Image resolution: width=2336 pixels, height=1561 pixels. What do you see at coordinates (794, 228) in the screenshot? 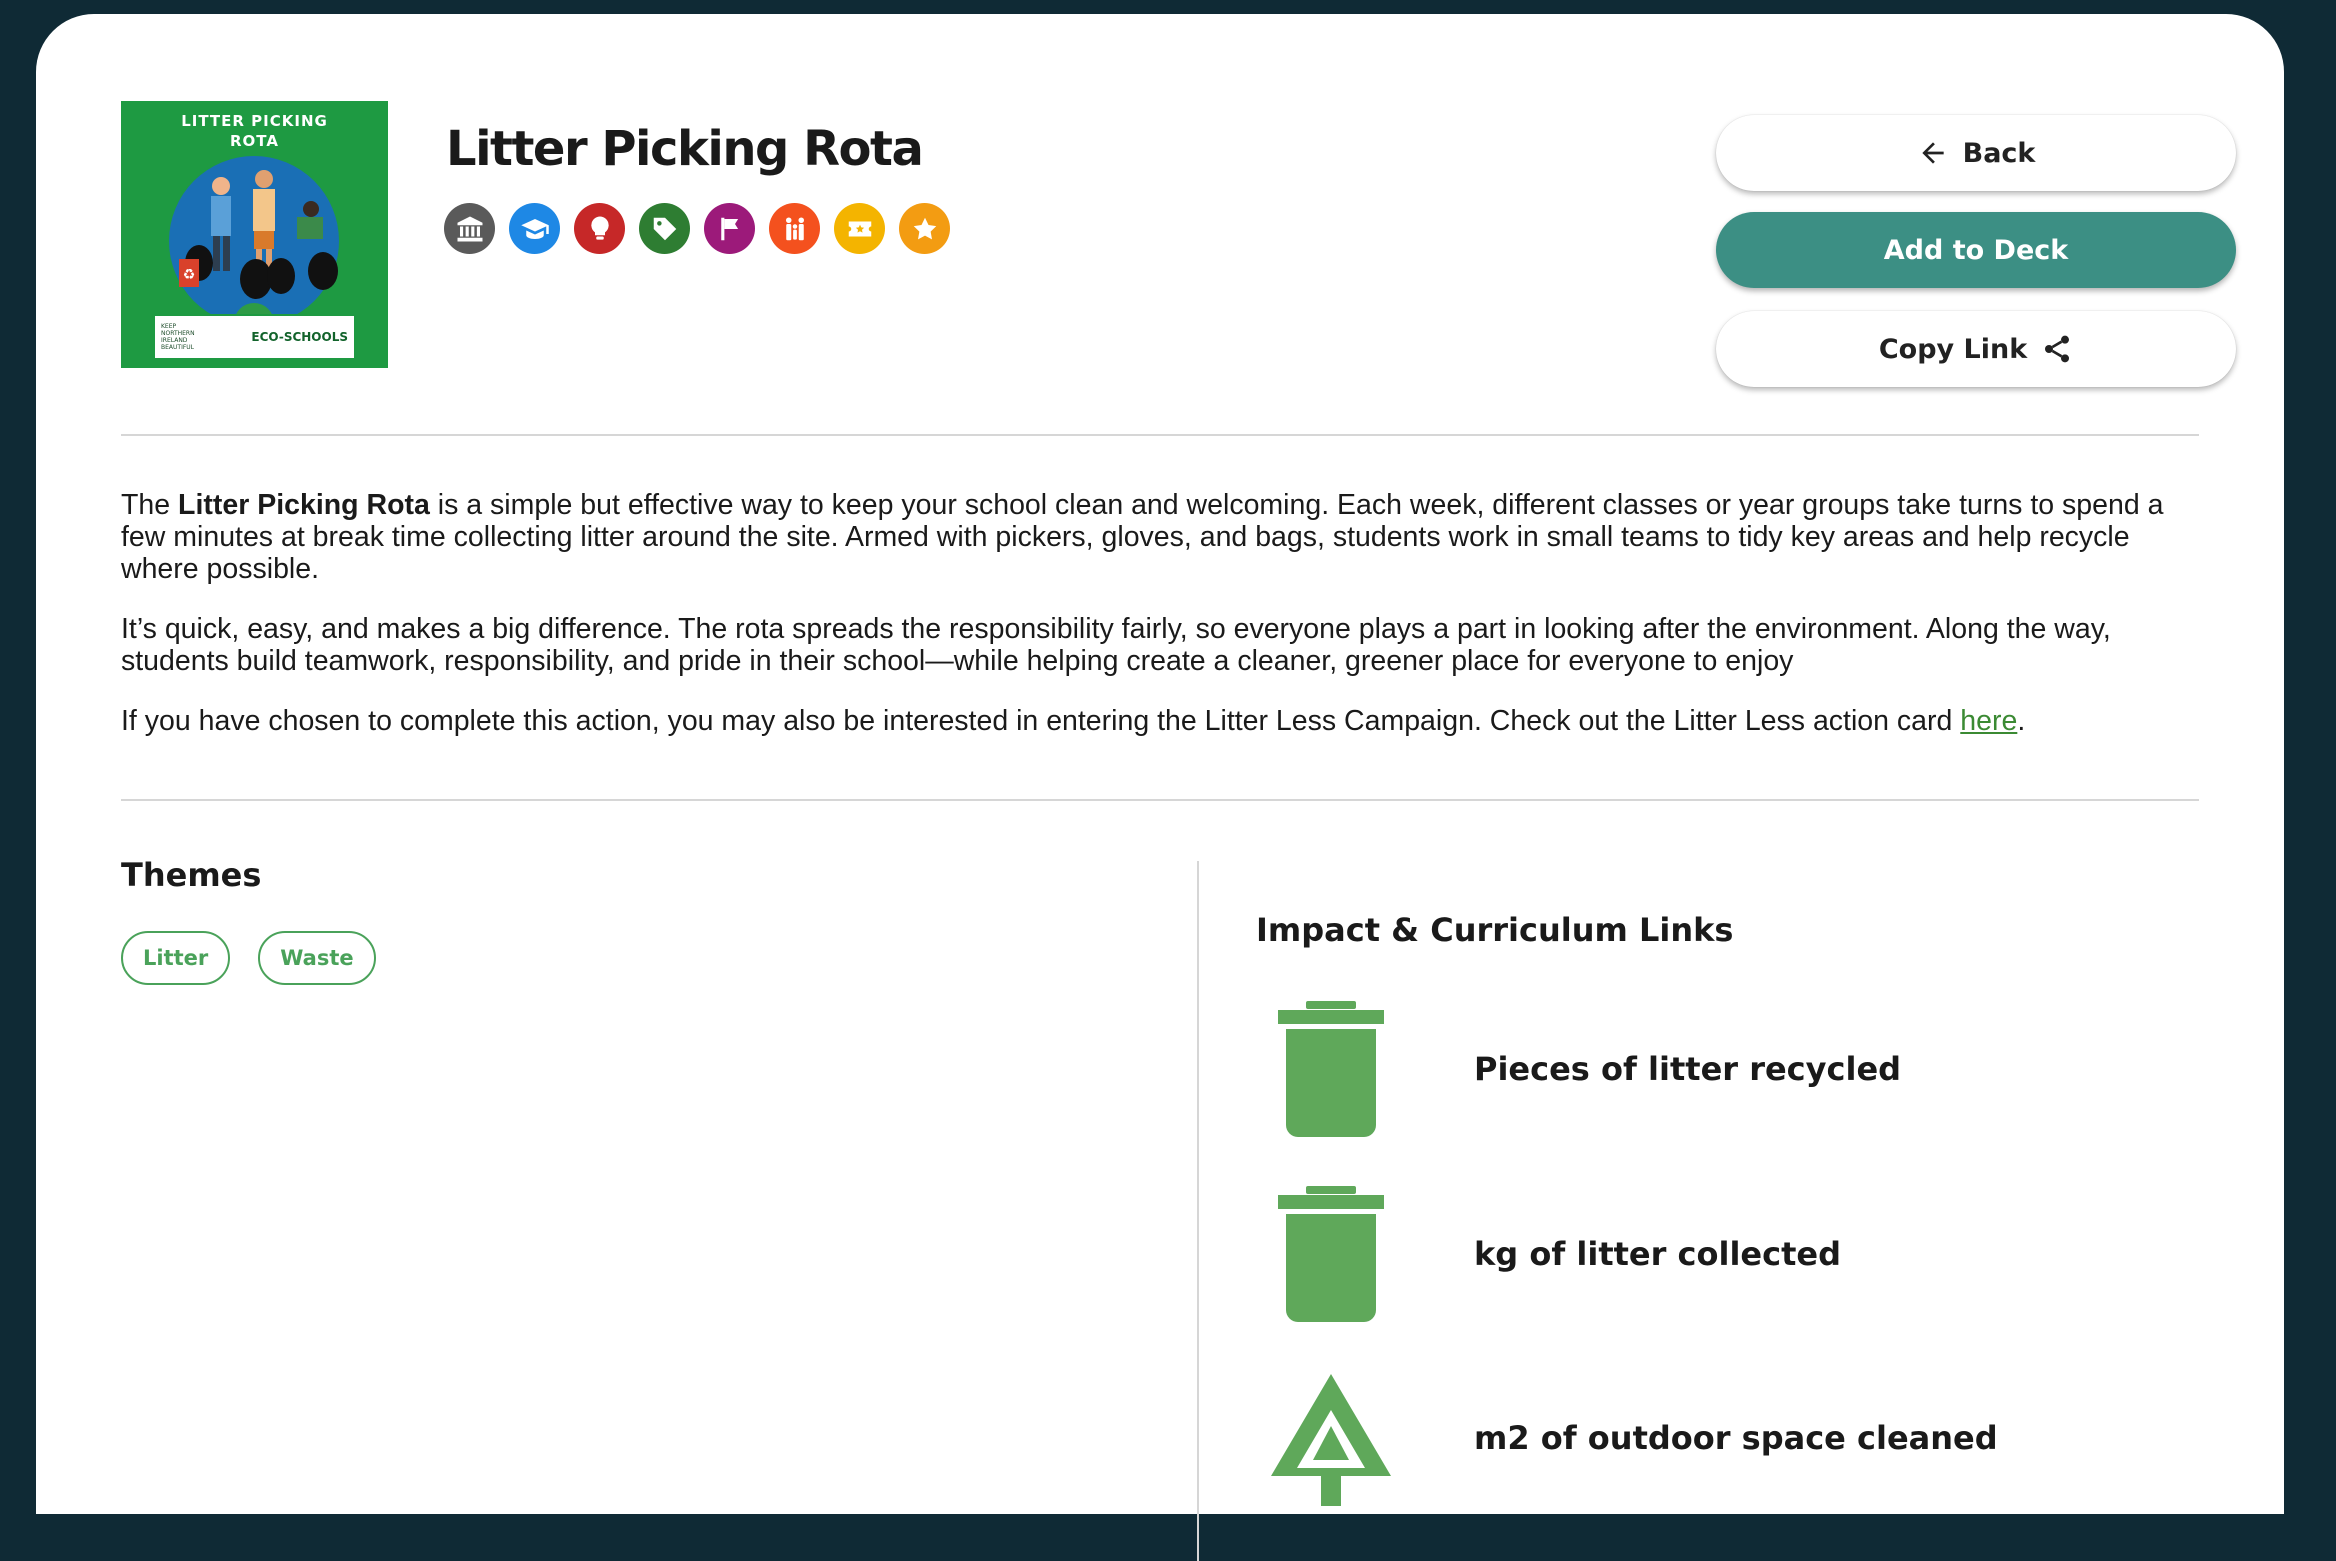
I see `people-icon` at bounding box center [794, 228].